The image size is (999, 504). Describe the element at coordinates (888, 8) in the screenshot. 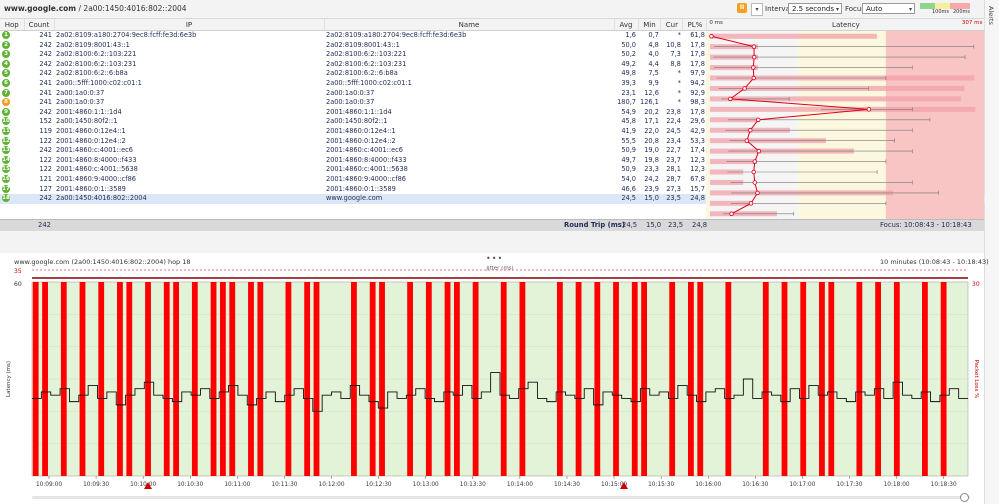

I see `focus-select: Auto ▾` at that location.